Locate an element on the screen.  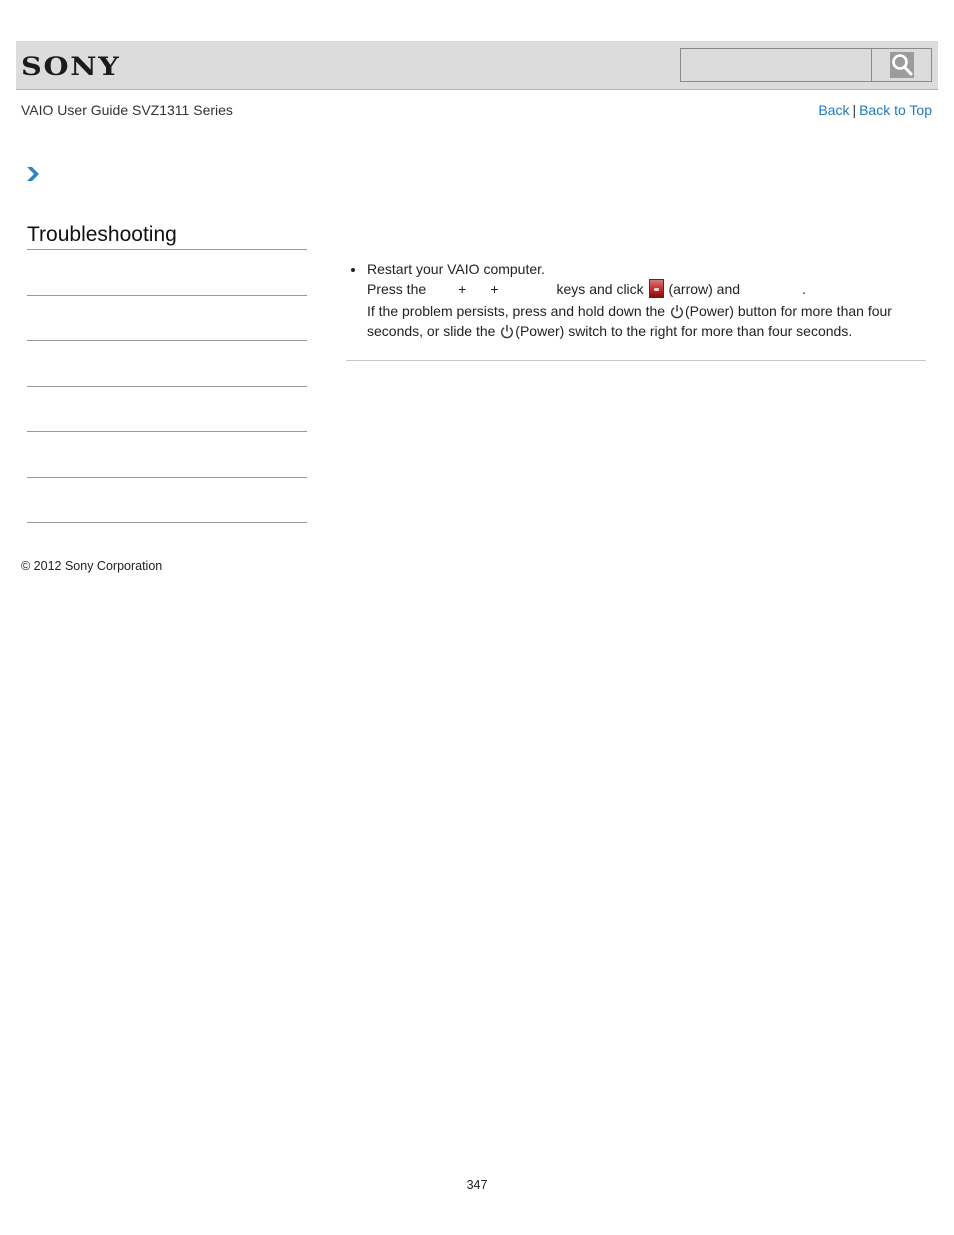
bullet-title: Restart your VAIO computer. is located at coordinates (456, 269).